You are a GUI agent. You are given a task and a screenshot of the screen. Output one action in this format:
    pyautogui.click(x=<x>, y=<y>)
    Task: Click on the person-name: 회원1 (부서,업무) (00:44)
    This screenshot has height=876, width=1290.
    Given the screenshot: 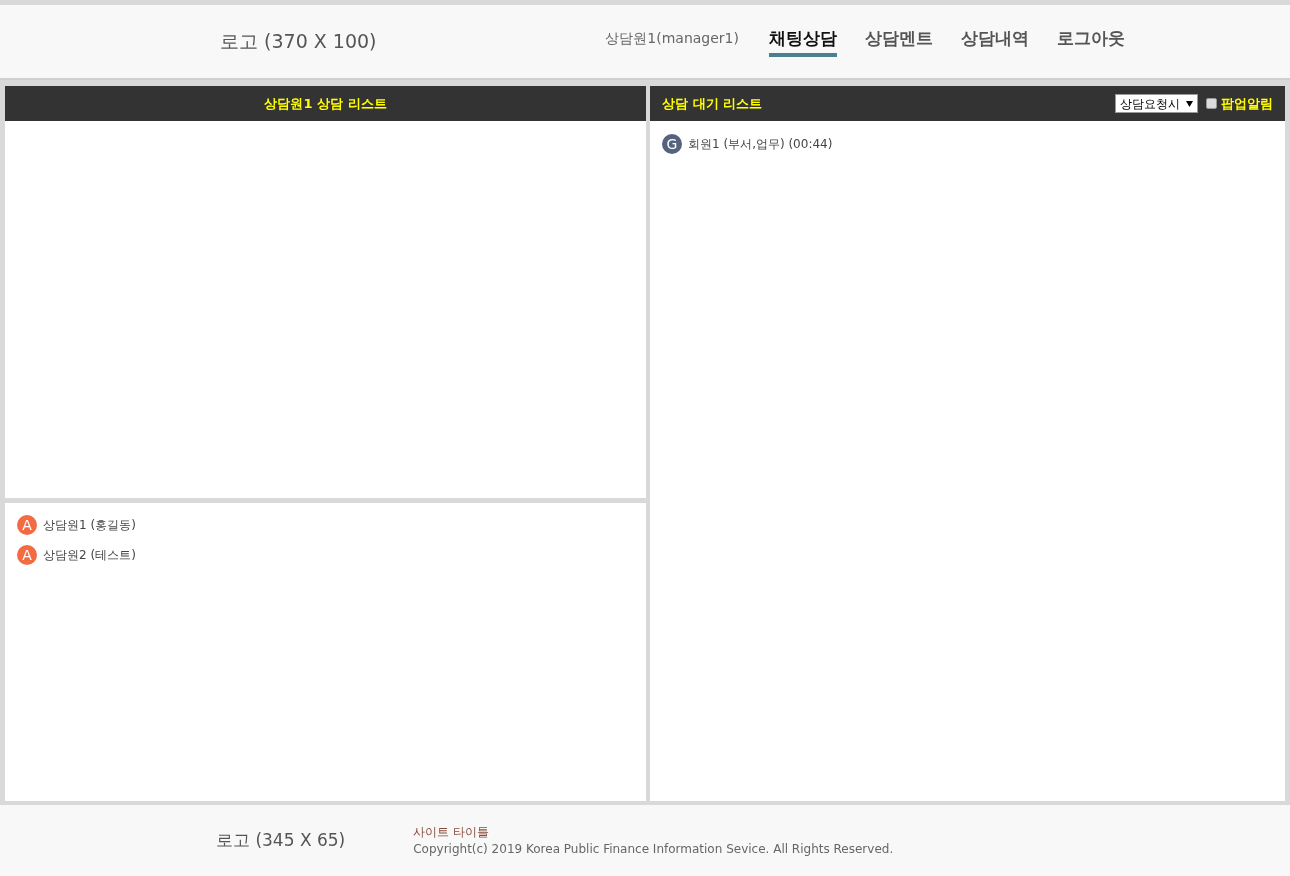 What is the action you would take?
    pyautogui.click(x=760, y=144)
    